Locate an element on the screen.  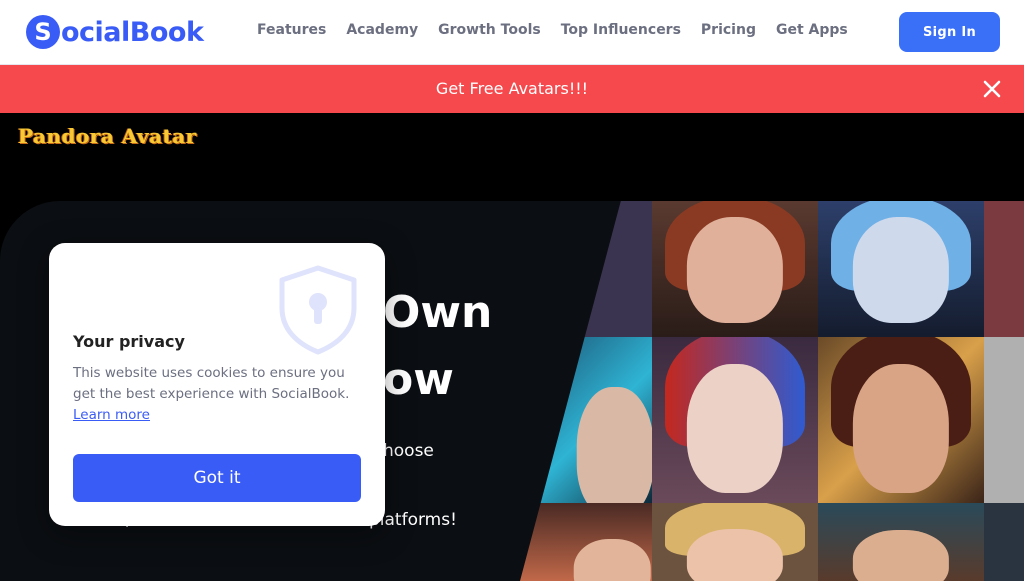
got-it-button: Got it is located at coordinates (217, 478).